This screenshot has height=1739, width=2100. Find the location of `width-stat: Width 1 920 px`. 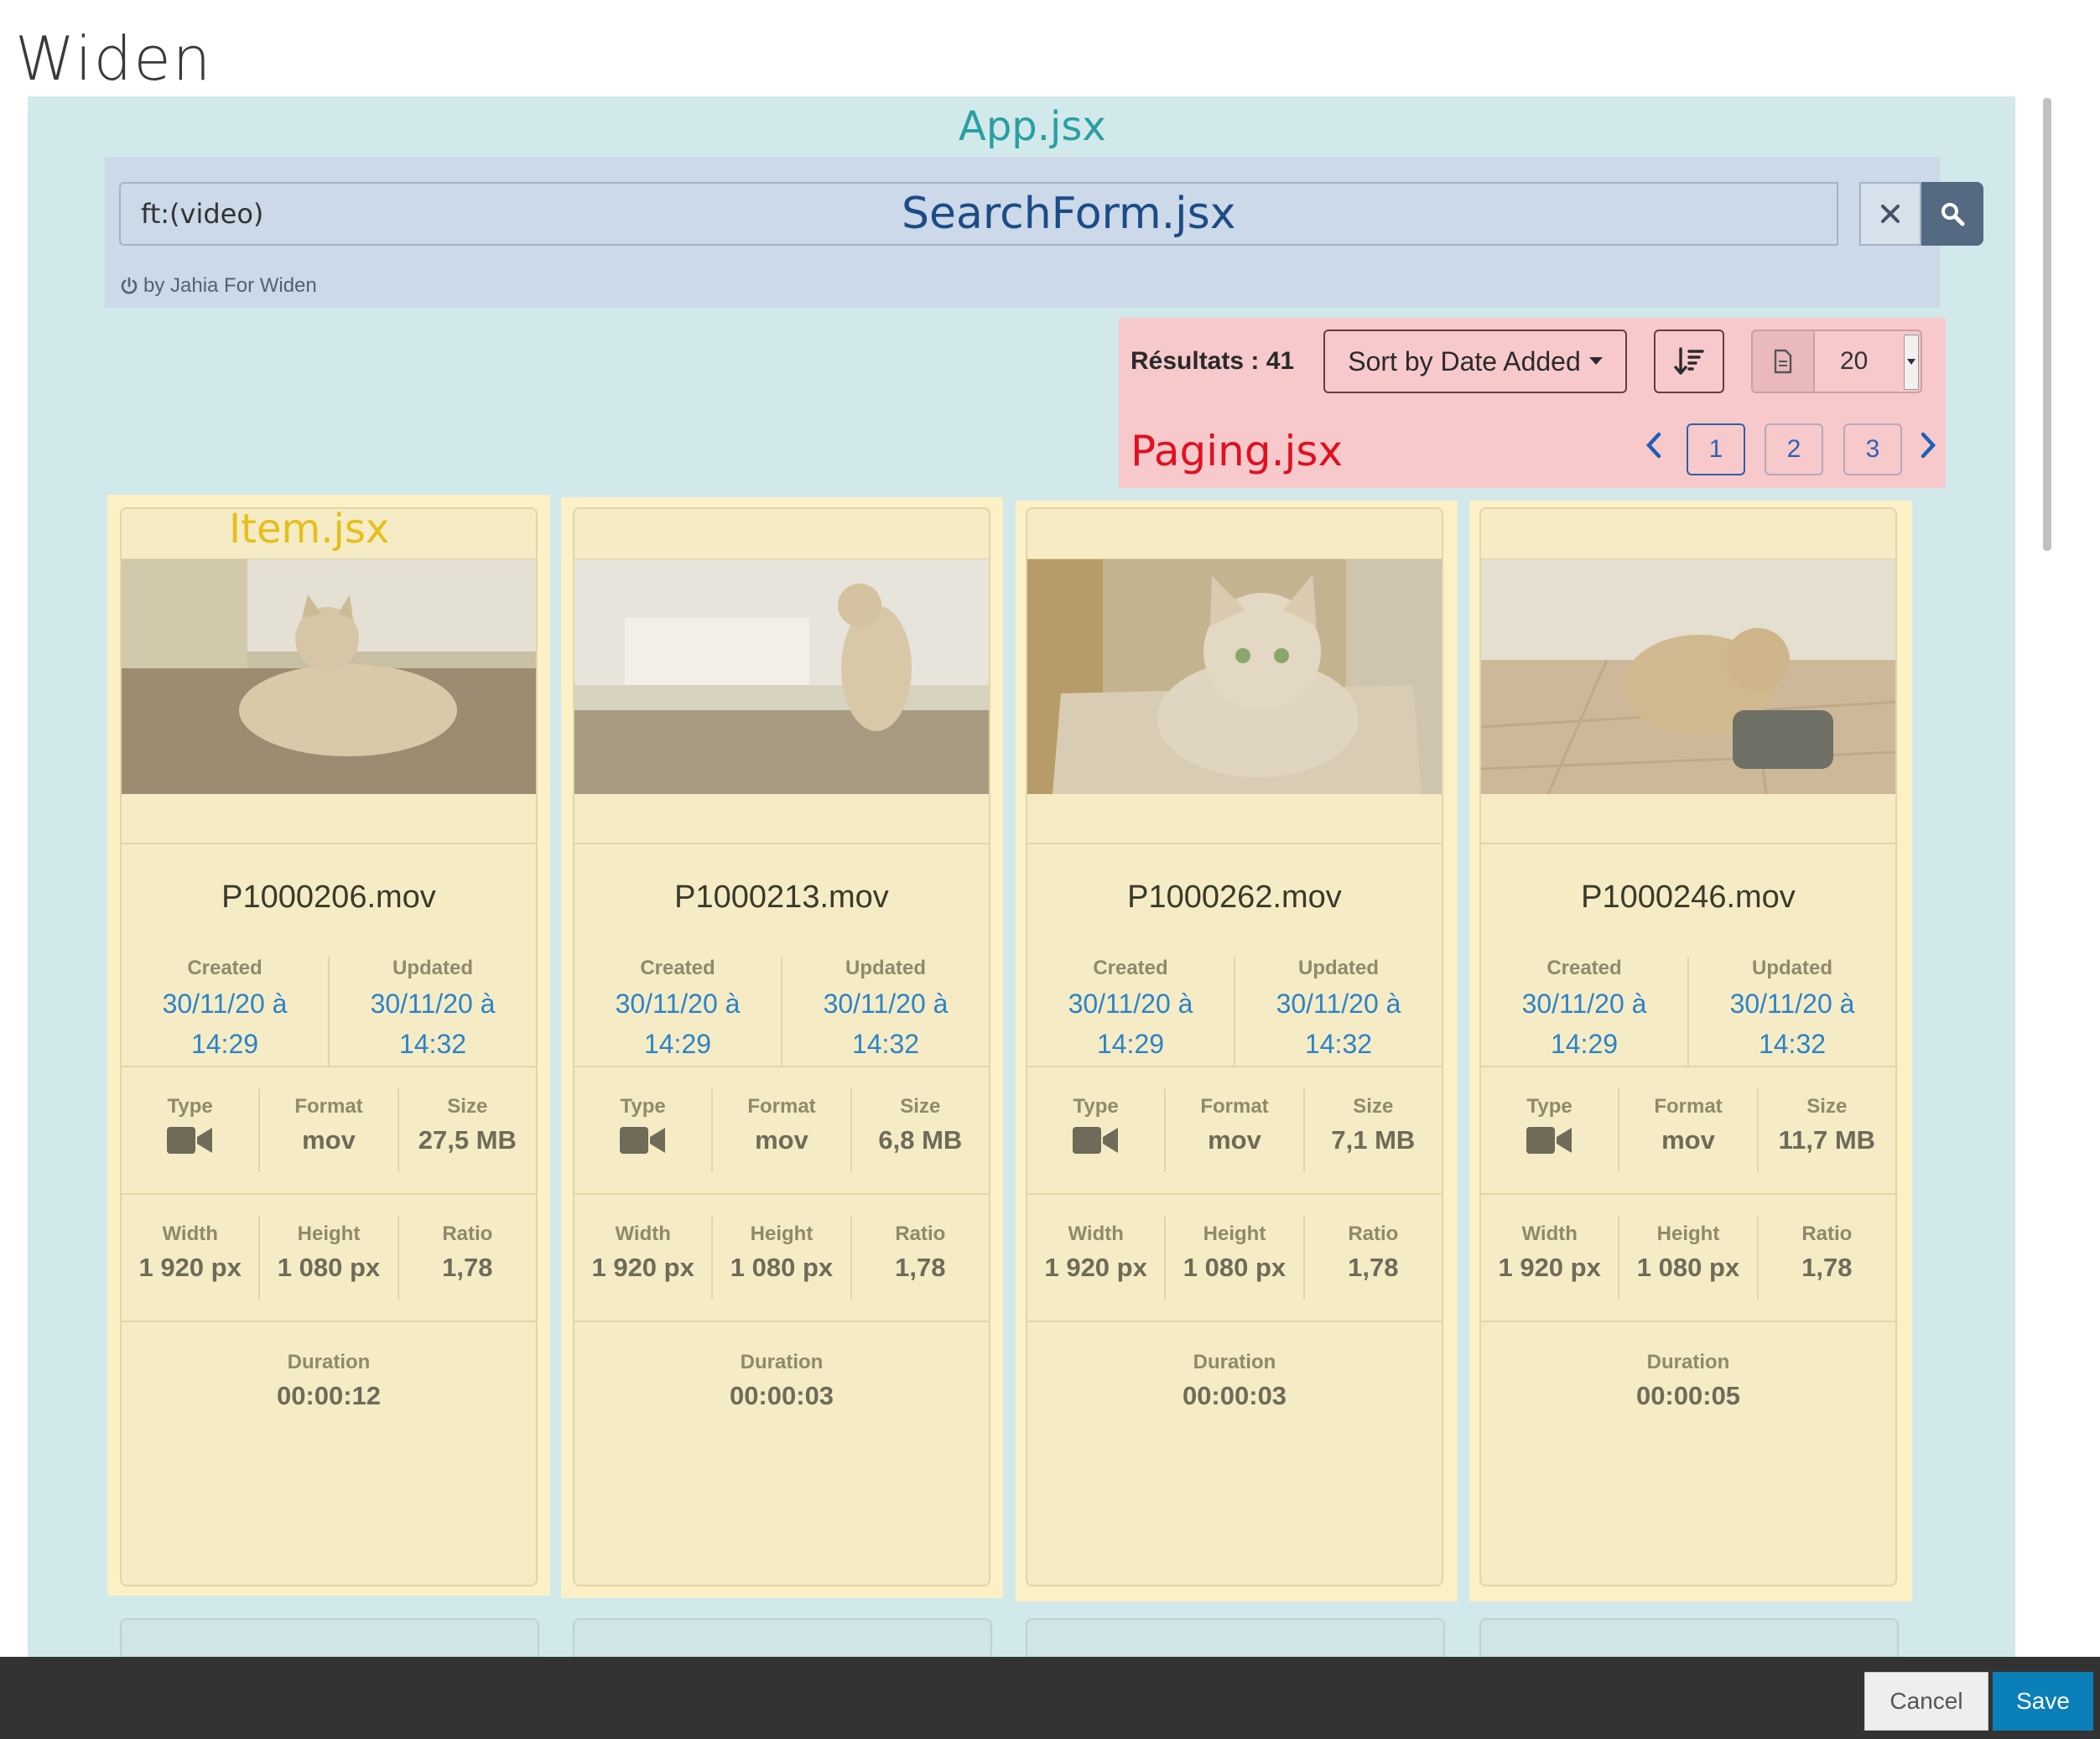

width-stat: Width 1 920 px is located at coordinates (1095, 1258).